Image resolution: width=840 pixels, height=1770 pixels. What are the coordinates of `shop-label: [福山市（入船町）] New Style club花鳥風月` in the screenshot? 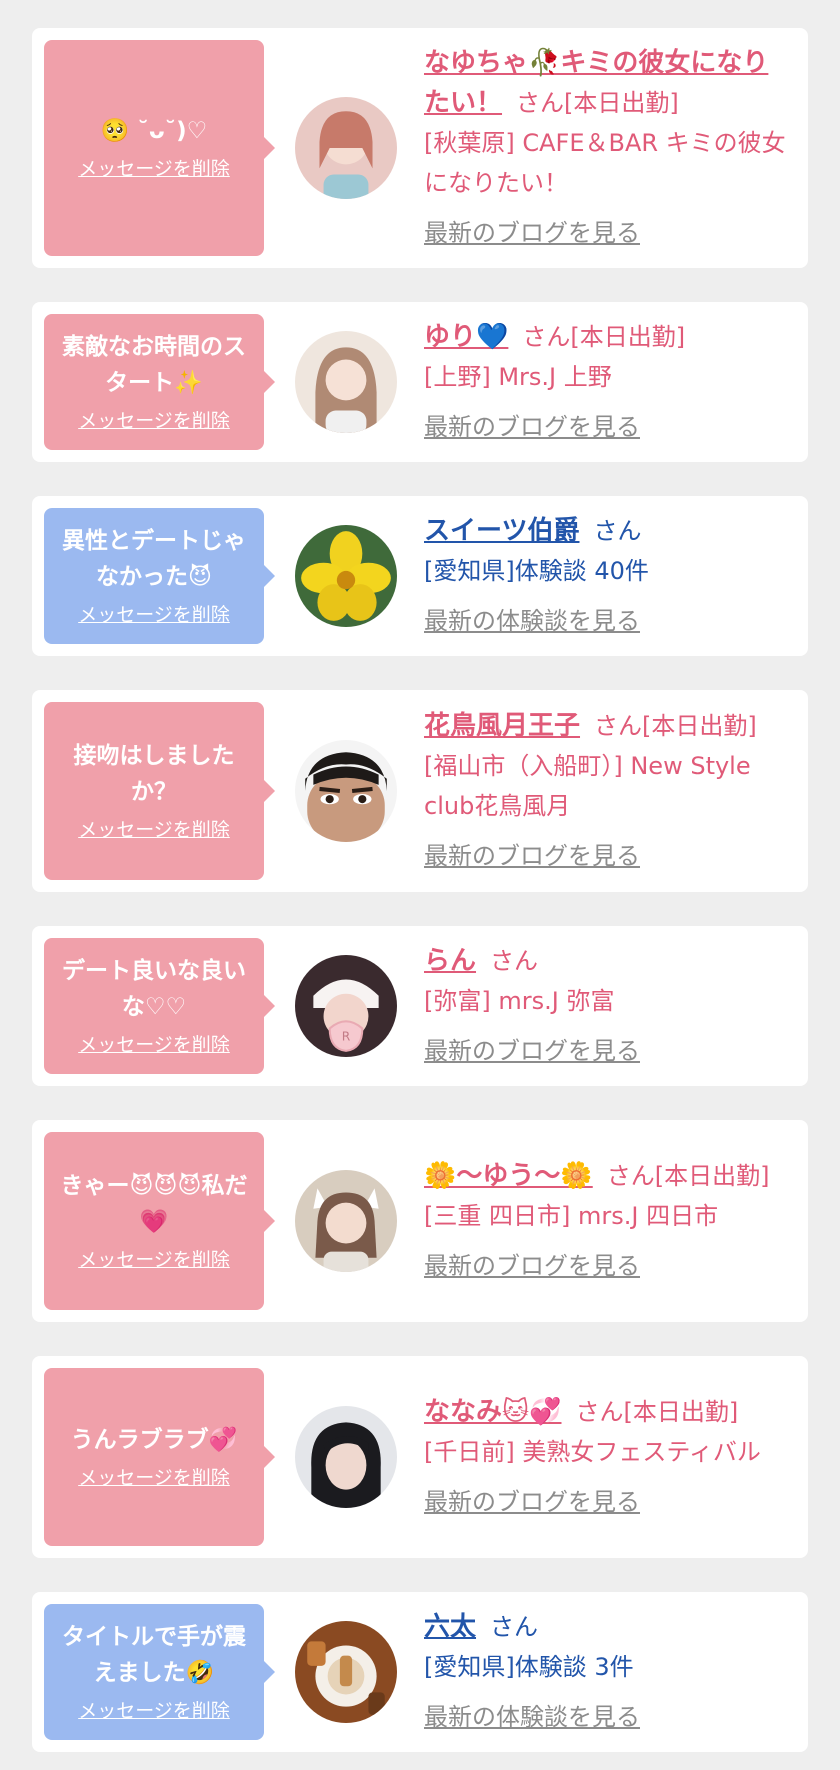 It's located at (587, 786).